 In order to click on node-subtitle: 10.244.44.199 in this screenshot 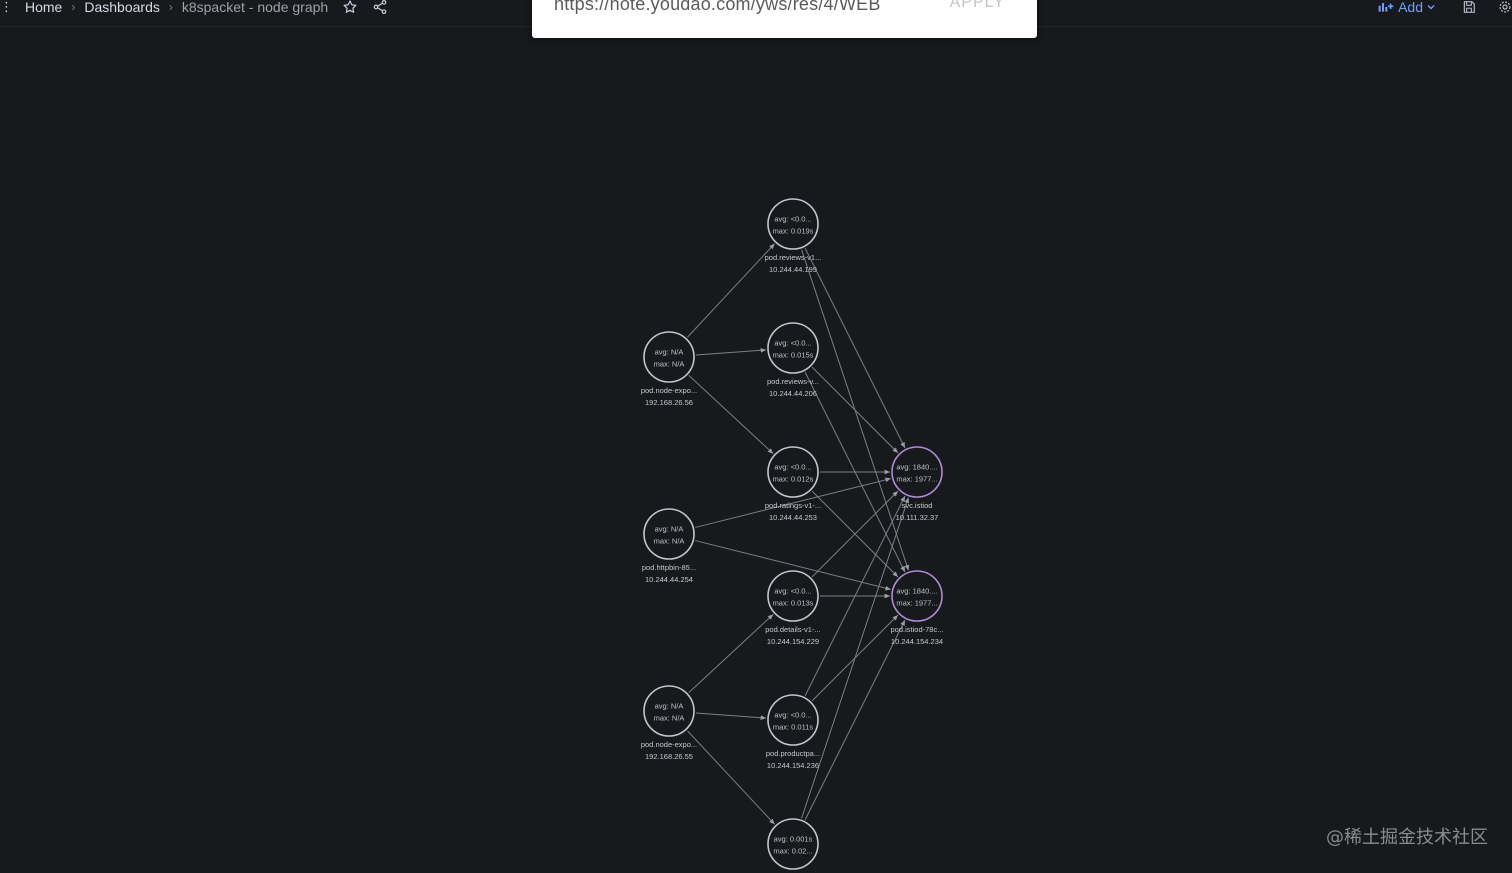, I will do `click(793, 269)`.